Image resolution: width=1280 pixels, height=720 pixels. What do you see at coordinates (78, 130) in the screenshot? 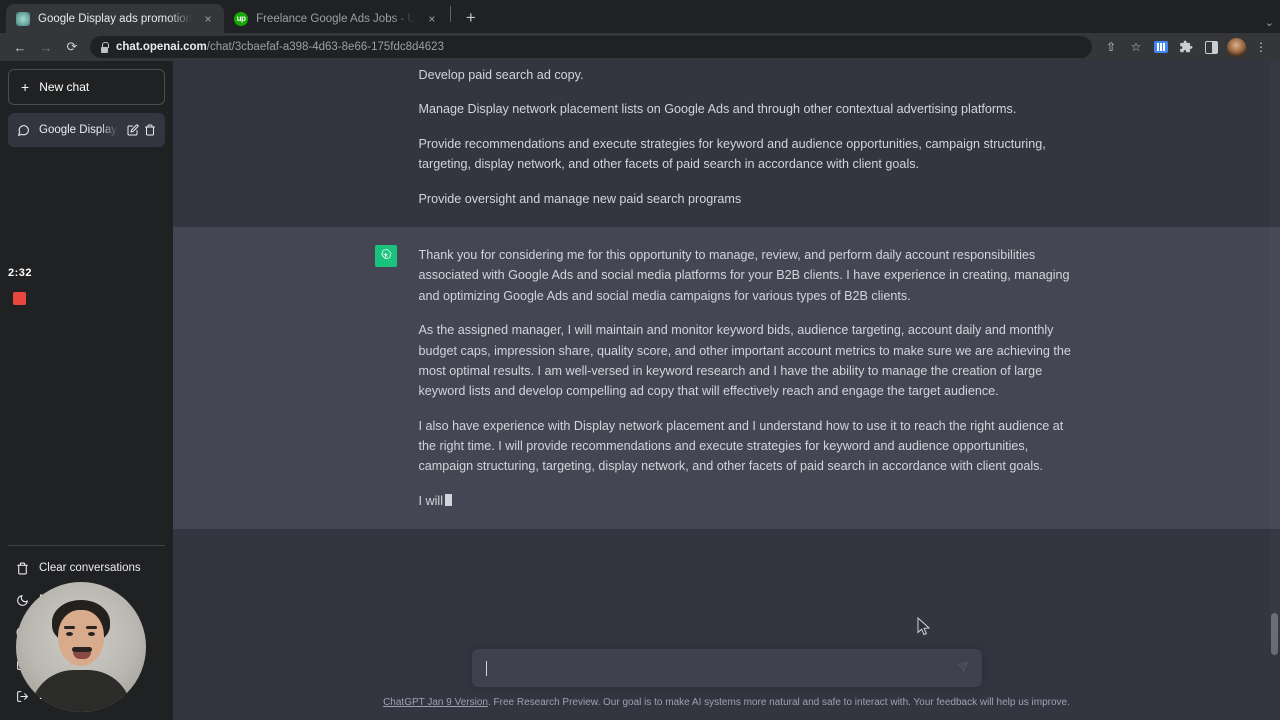
I see `conversation-title: Google Display ads pr` at bounding box center [78, 130].